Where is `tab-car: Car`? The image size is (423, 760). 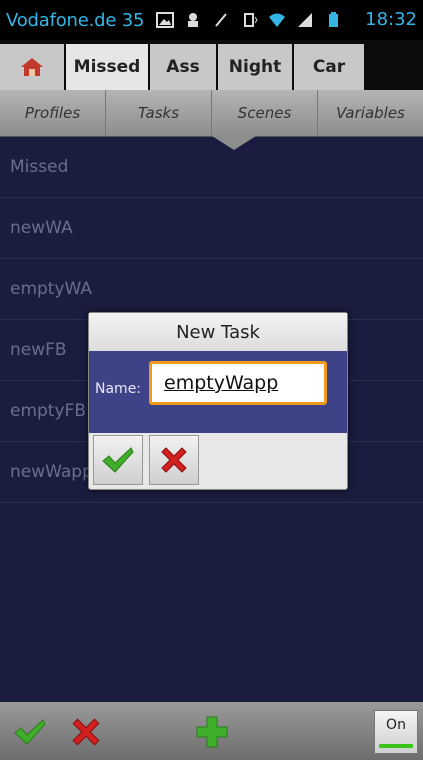 tab-car: Car is located at coordinates (330, 65).